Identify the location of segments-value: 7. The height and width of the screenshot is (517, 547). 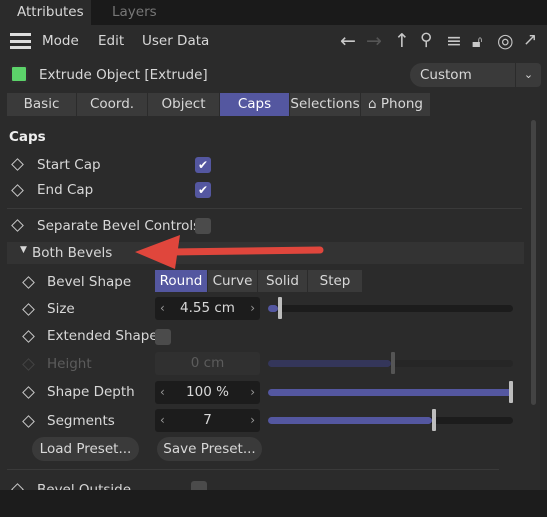
(207, 420).